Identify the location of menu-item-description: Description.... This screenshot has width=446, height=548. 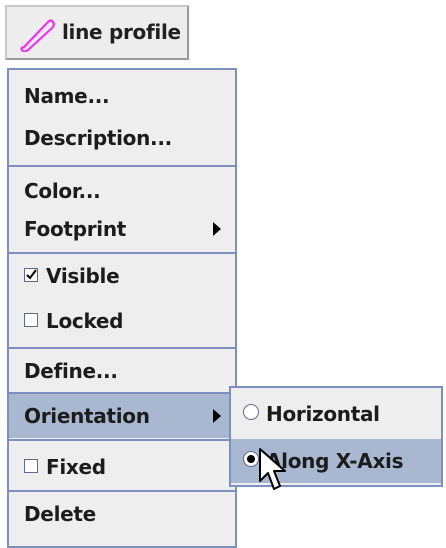
(122, 138).